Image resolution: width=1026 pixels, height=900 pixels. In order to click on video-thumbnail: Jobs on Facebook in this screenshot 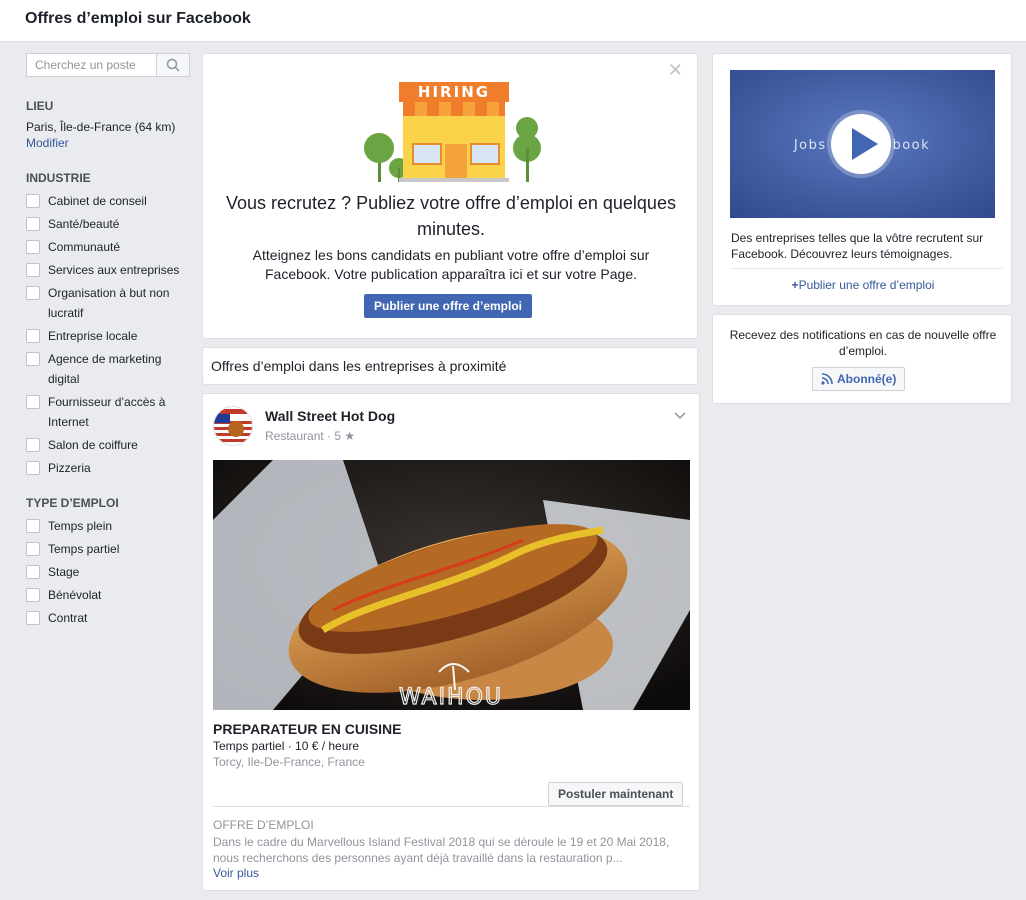, I will do `click(862, 144)`.